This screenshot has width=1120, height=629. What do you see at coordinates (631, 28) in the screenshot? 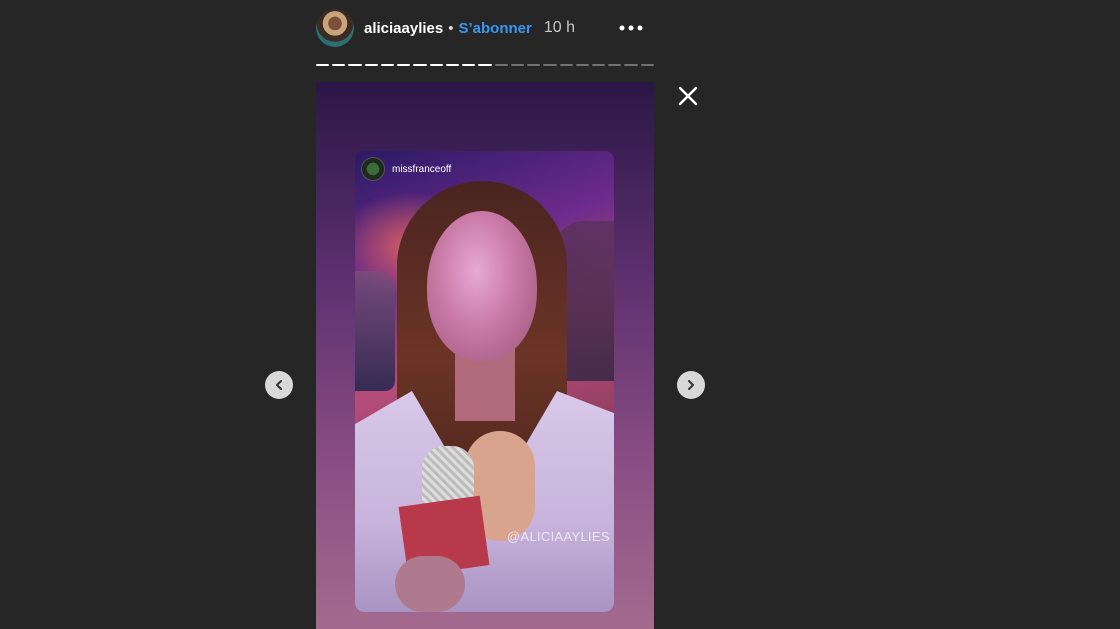
I see `more-horizontal-icon` at bounding box center [631, 28].